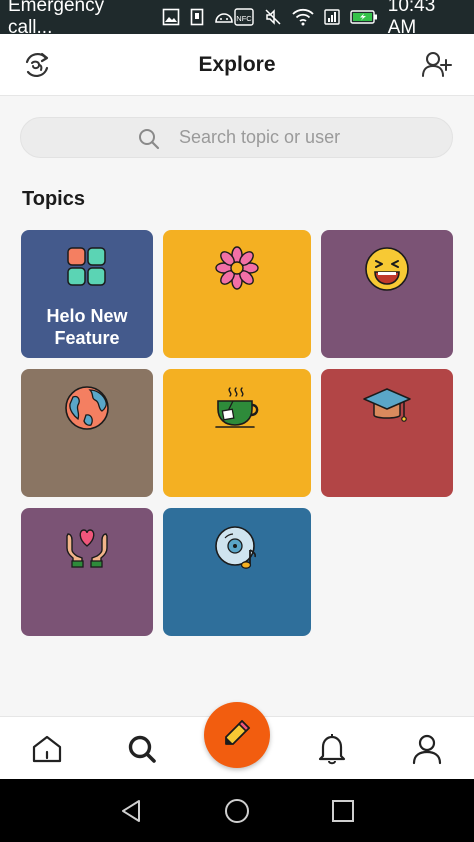  I want to click on topic-tile-emoji, so click(387, 294).